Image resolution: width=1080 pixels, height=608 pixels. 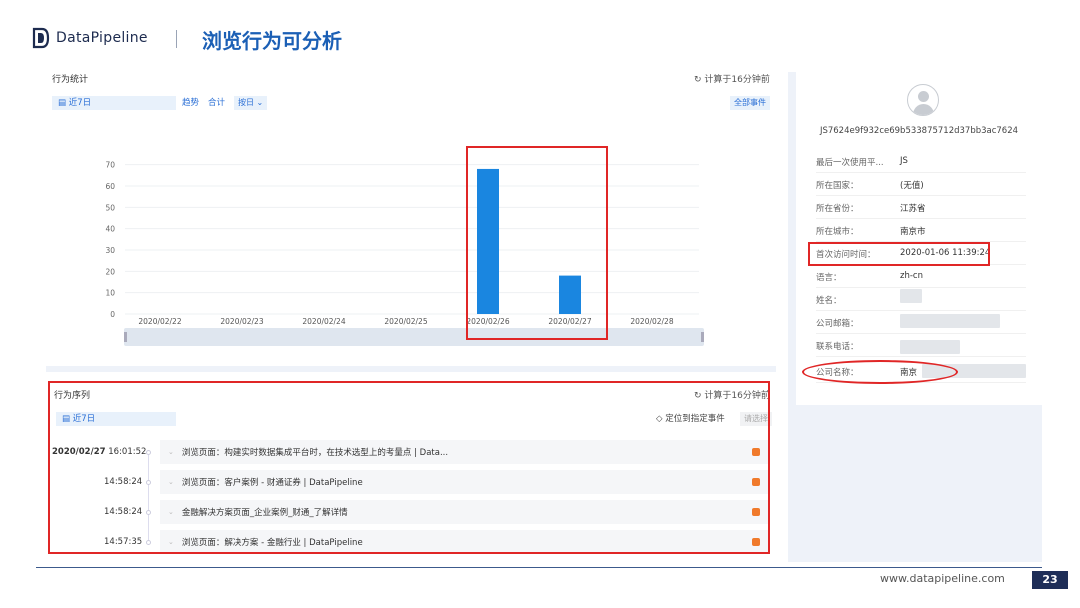 What do you see at coordinates (70, 80) in the screenshot?
I see `stats-section-label: 行为统计` at bounding box center [70, 80].